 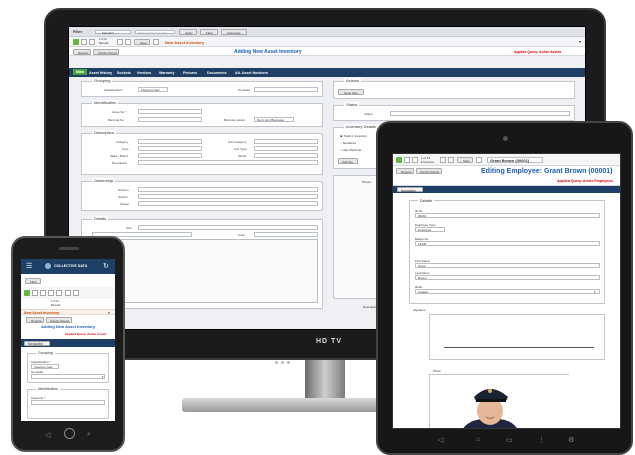 What do you see at coordinates (251, 73) in the screenshot?
I see `tab-alt-asset-numbers: Alt. Asset Numbers` at bounding box center [251, 73].